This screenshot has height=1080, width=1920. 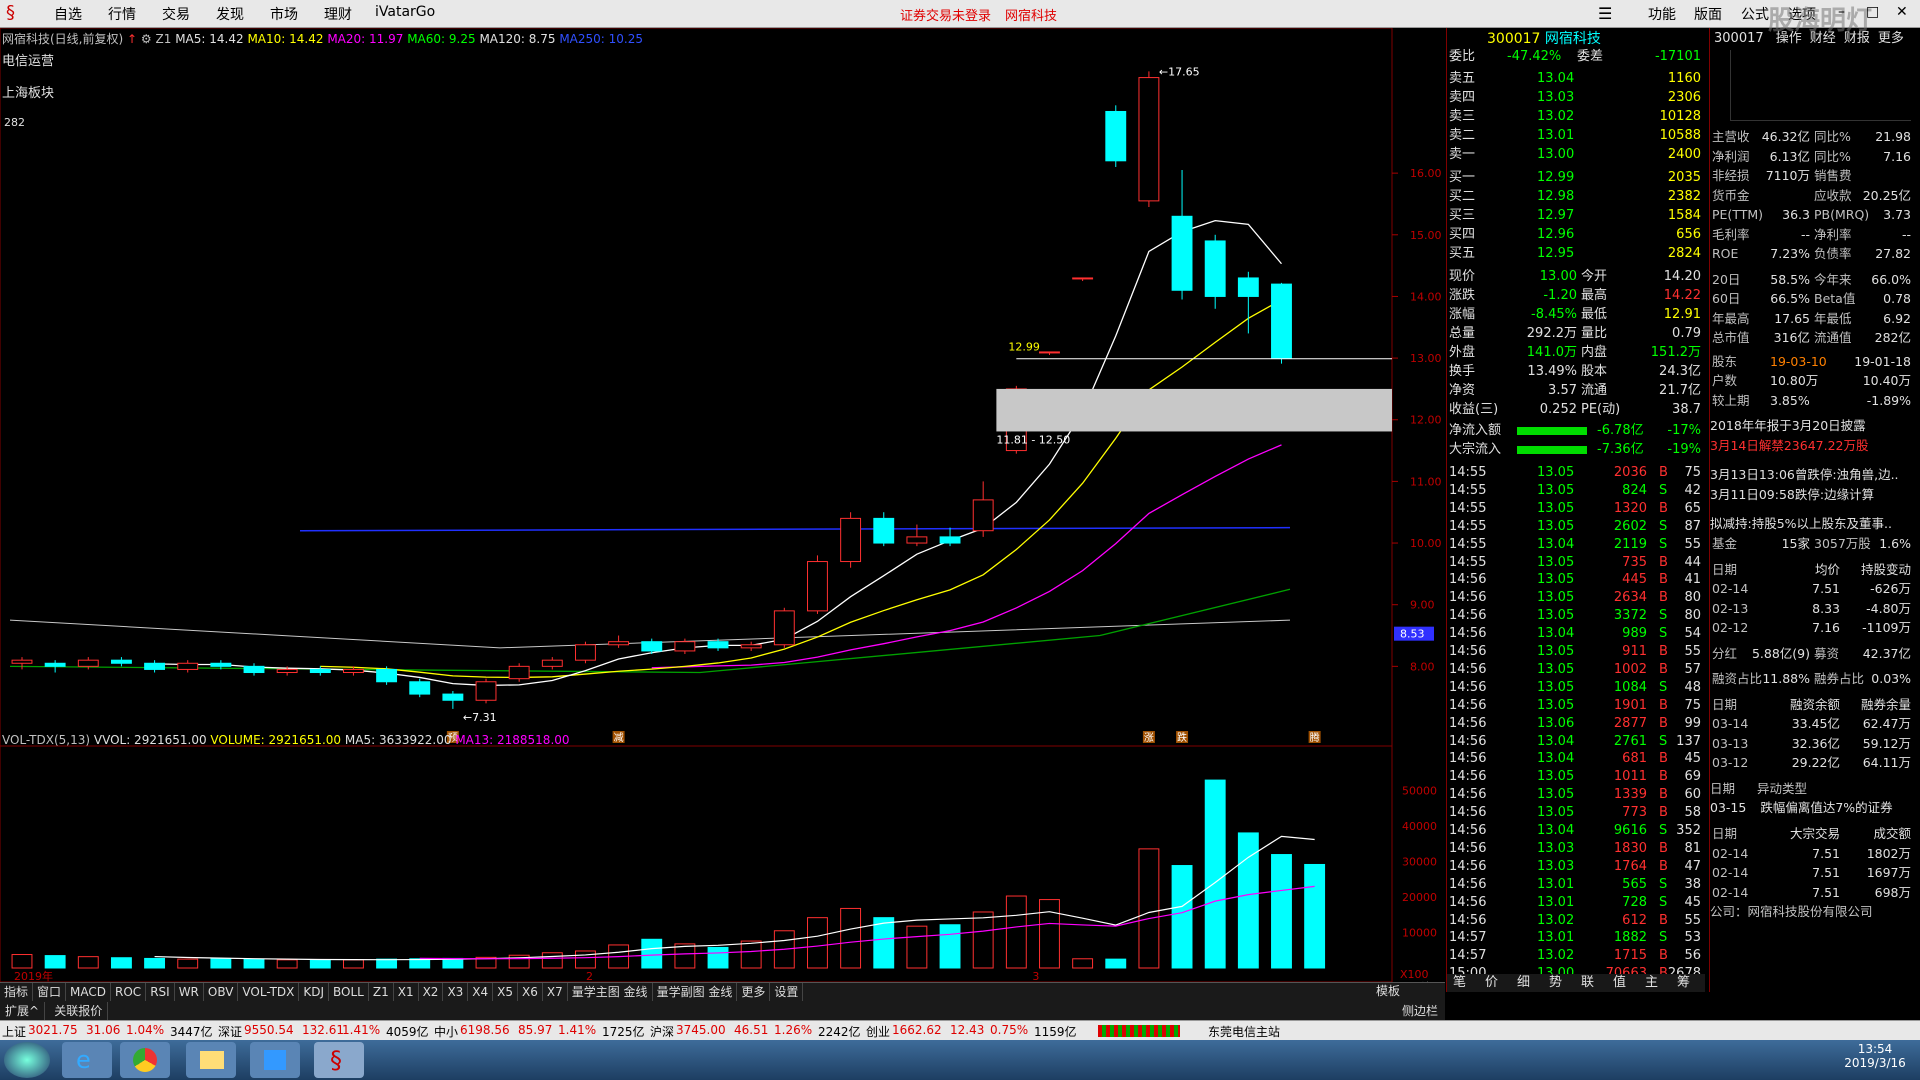 I want to click on tab-10: Z1, so click(x=381, y=992).